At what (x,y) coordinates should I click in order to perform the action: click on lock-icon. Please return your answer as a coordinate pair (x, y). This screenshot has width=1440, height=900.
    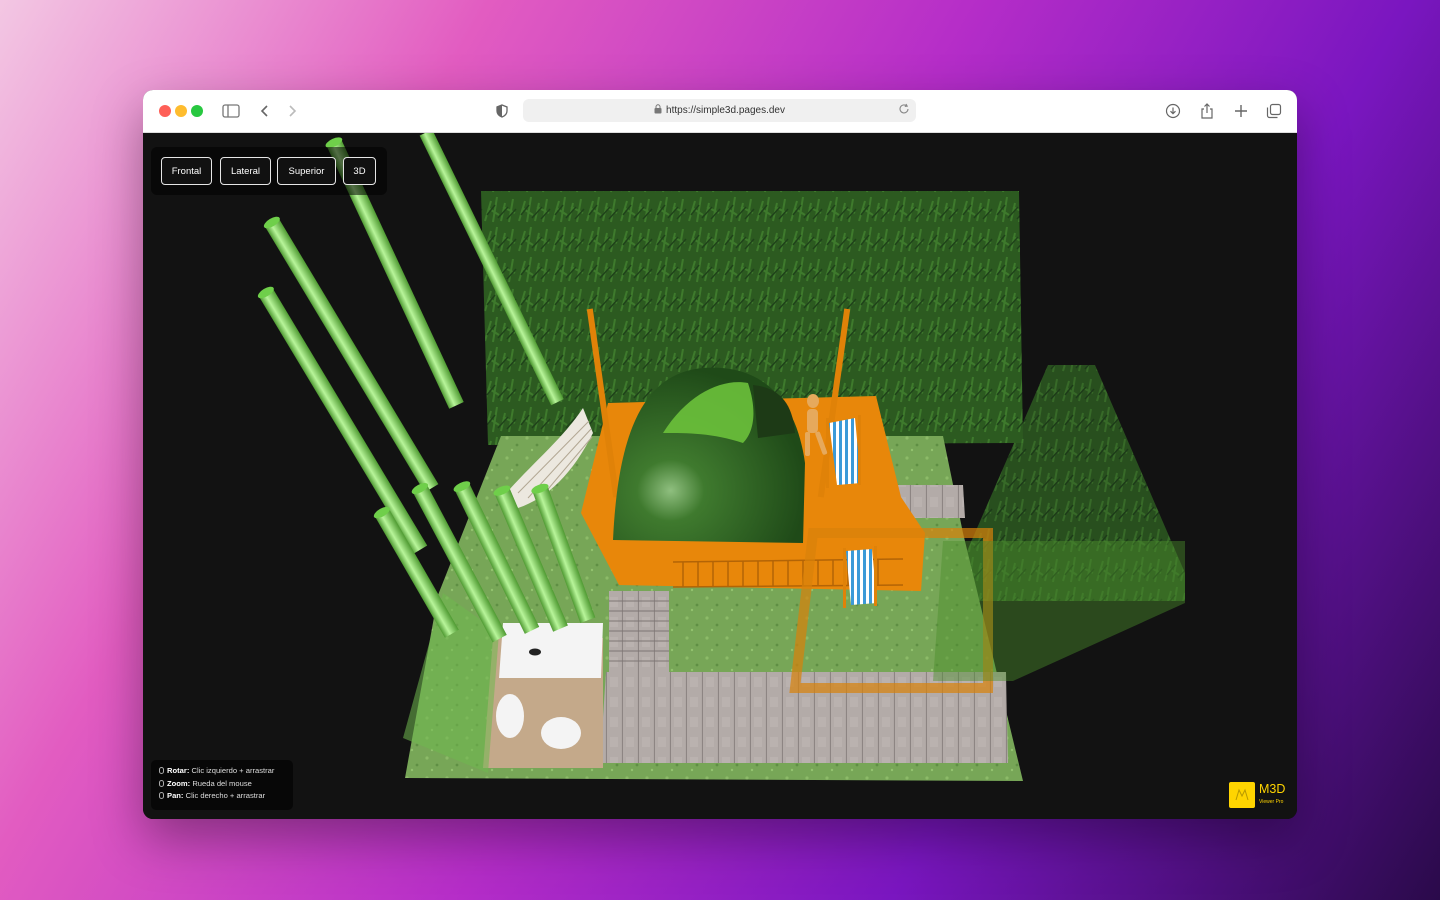
    Looking at the image, I should click on (658, 110).